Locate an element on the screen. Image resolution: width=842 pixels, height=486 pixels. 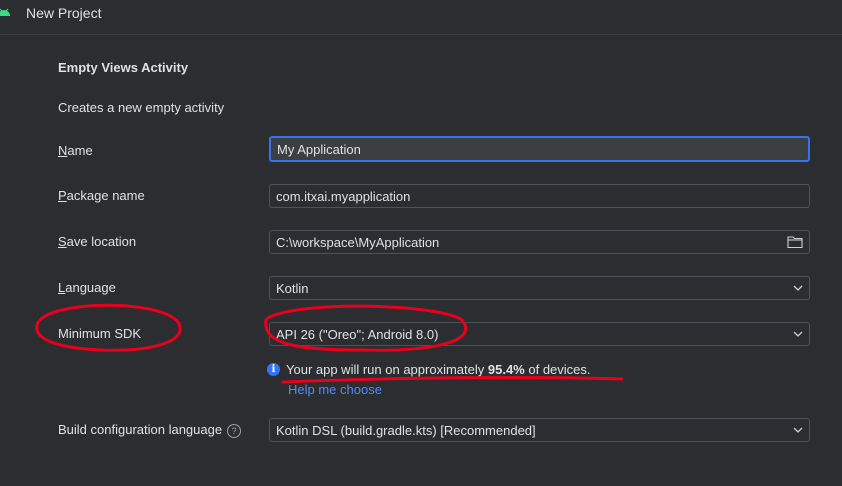
name-input is located at coordinates (539, 149).